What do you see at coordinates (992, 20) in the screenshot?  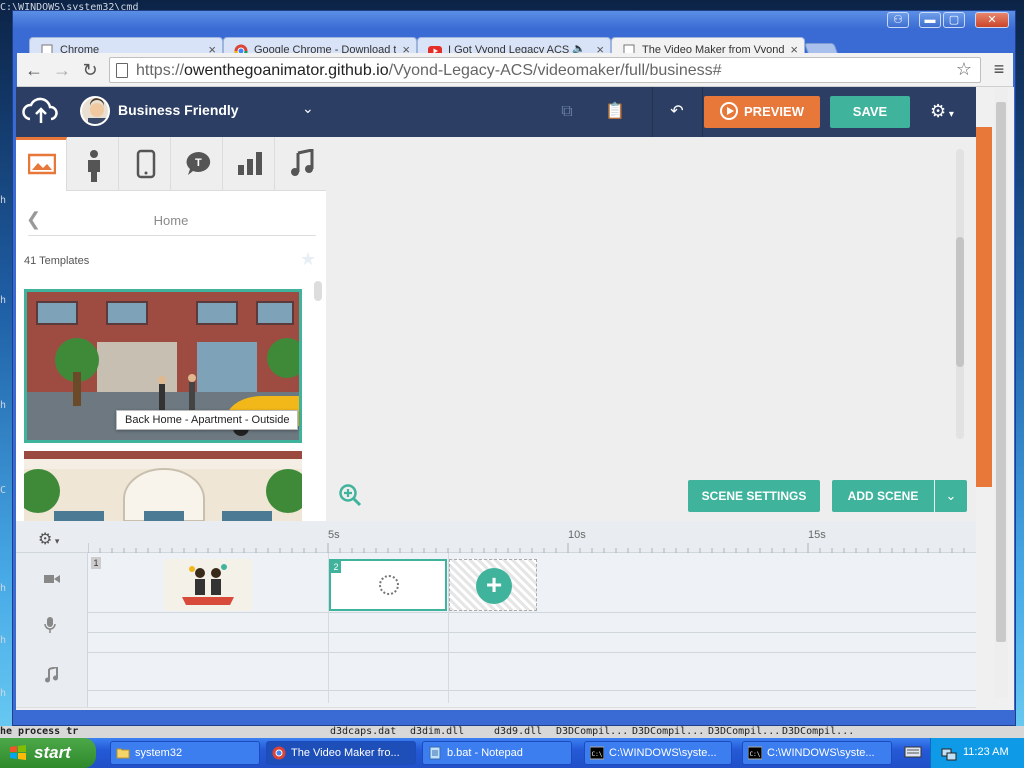 I see `close-window-button: ✕` at bounding box center [992, 20].